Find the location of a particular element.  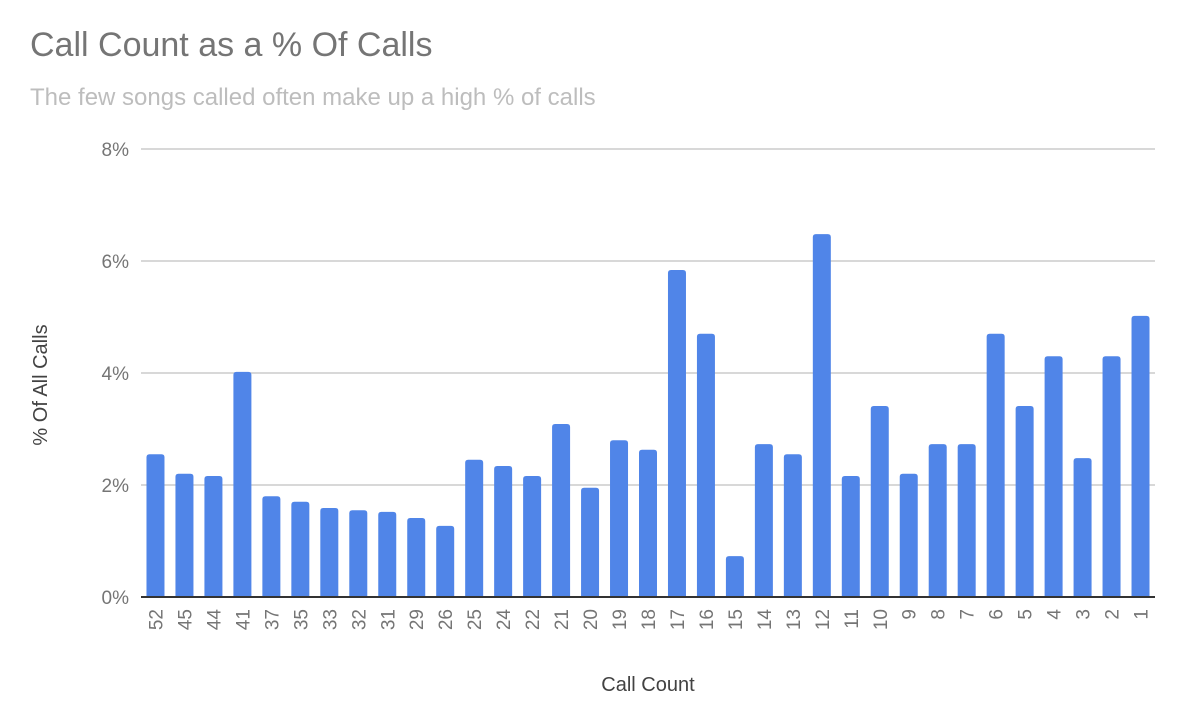

x-tick-label: 52 is located at coordinates (156, 619).